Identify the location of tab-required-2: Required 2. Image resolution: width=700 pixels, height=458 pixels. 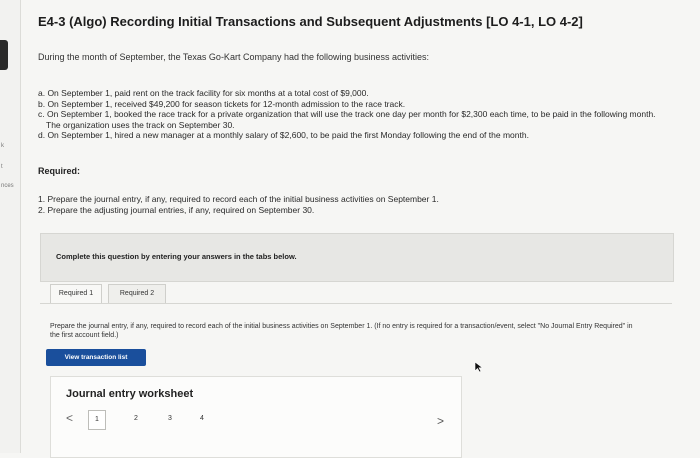
(137, 293).